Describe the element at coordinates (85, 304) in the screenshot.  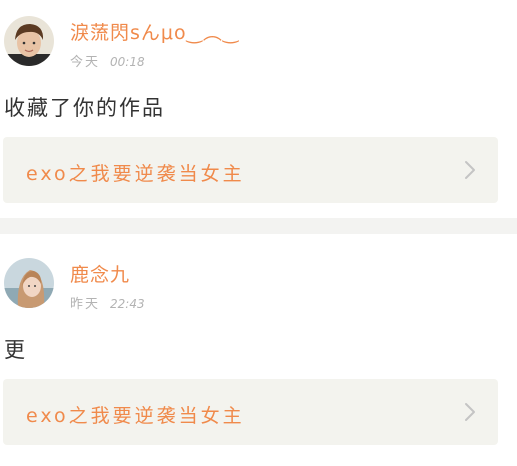
I see `post-day: 昨天` at that location.